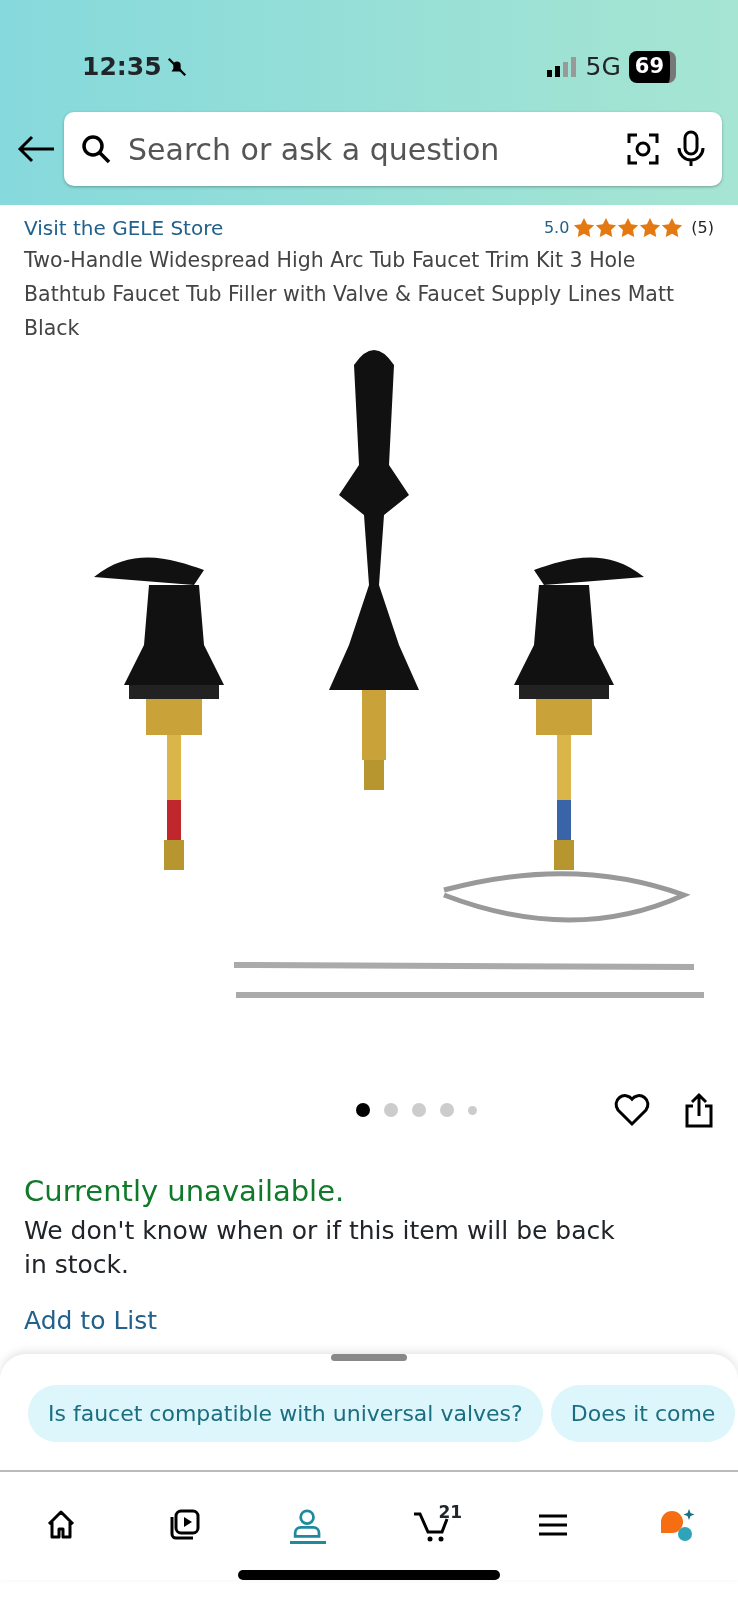 Image resolution: width=738 pixels, height=1600 pixels. Describe the element at coordinates (185, 1191) in the screenshot. I see `availability-status: Currently unavailable.` at that location.